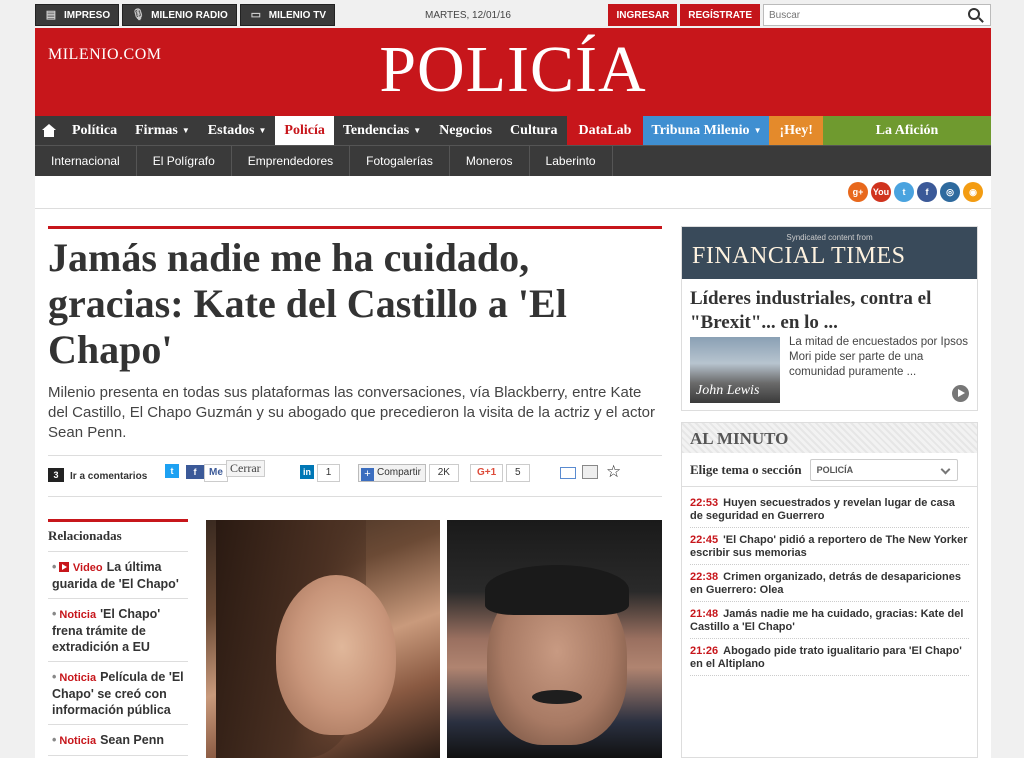 This screenshot has height=758, width=1024. I want to click on al-minuto-time: 22:45, so click(704, 540).